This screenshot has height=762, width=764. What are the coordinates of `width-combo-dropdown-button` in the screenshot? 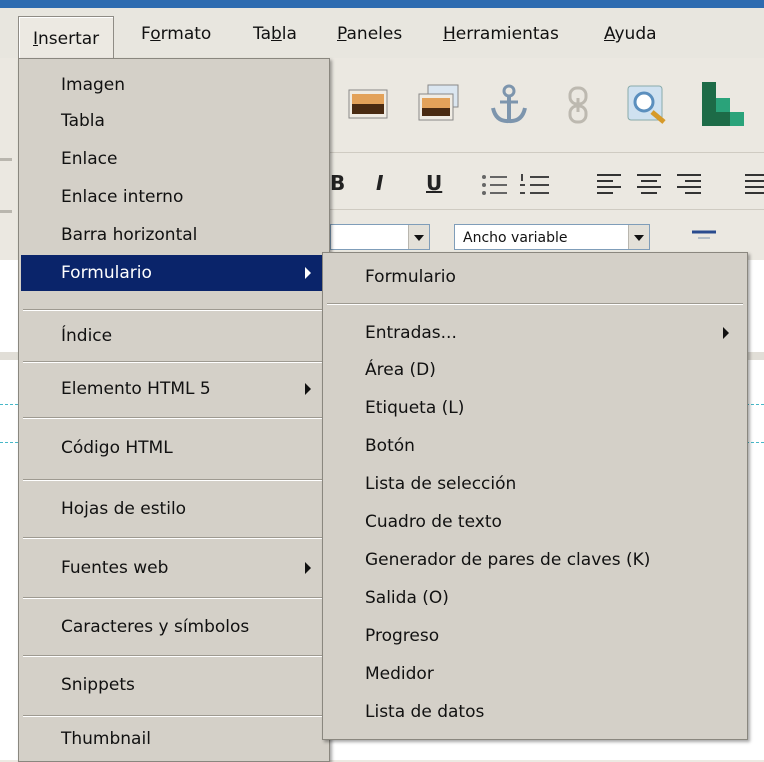 It's located at (638, 237).